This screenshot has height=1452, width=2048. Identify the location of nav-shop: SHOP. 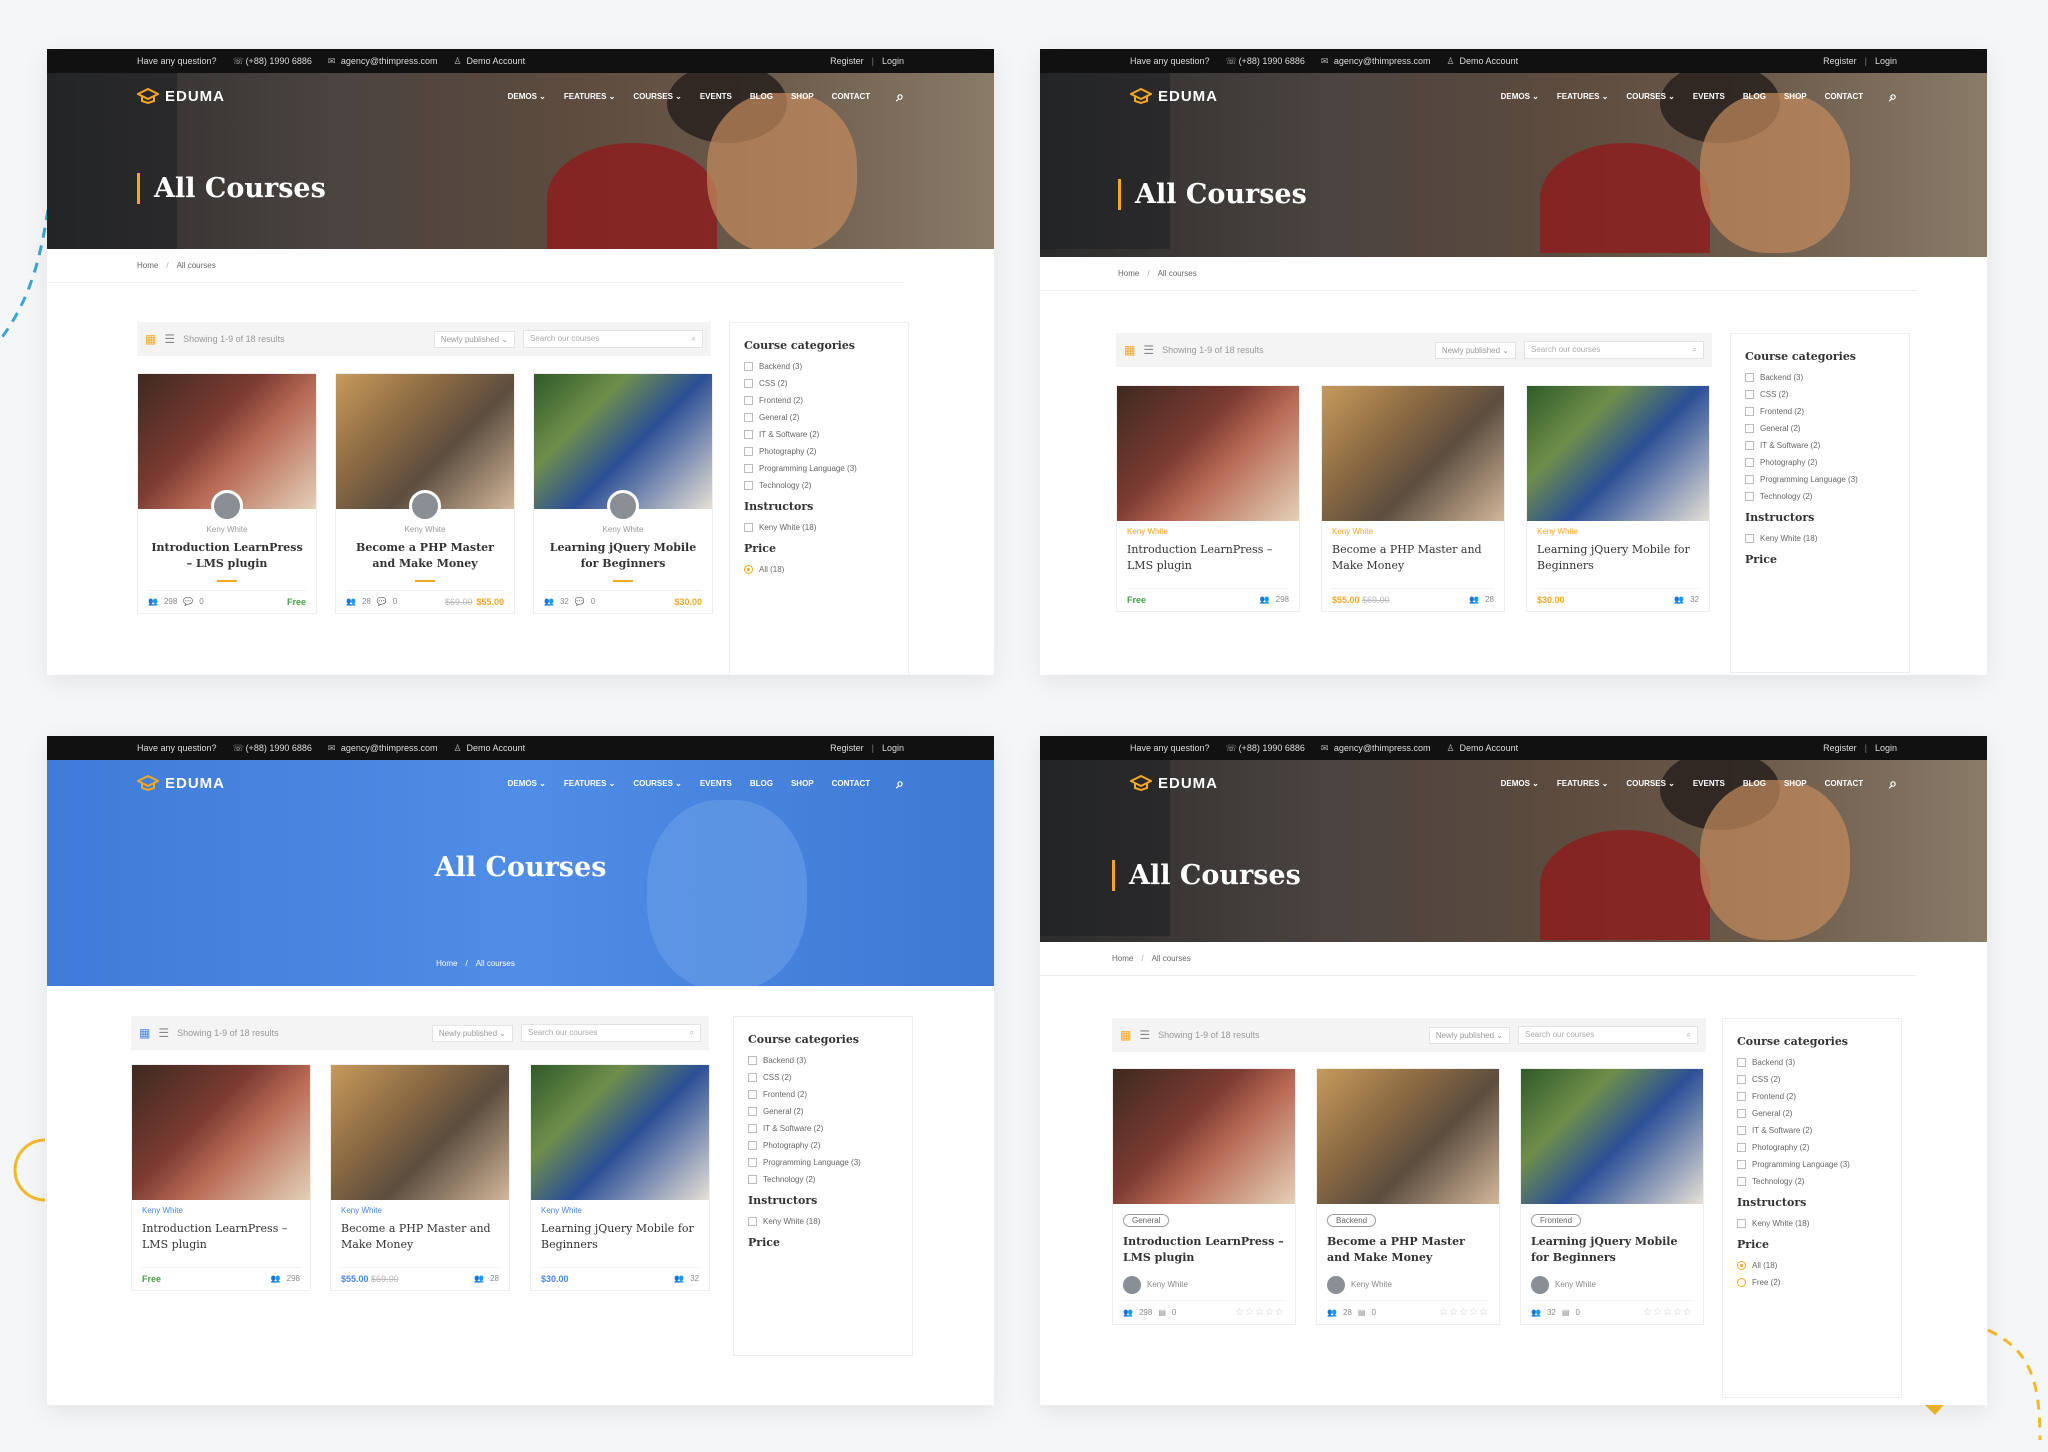
(1795, 96).